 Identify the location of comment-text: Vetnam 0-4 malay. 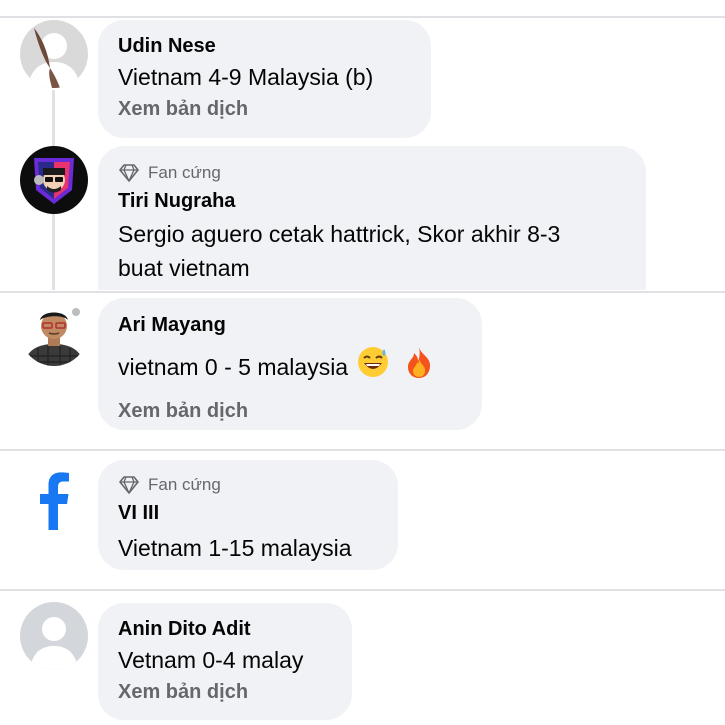
(211, 660).